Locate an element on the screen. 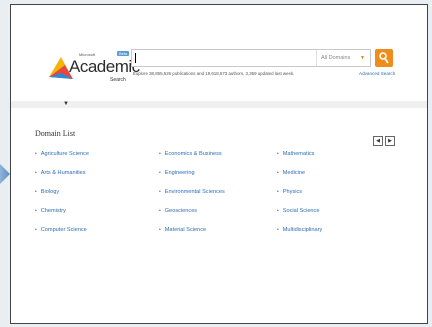 The image size is (432, 327). side-arrow-decoration is located at coordinates (5, 174).